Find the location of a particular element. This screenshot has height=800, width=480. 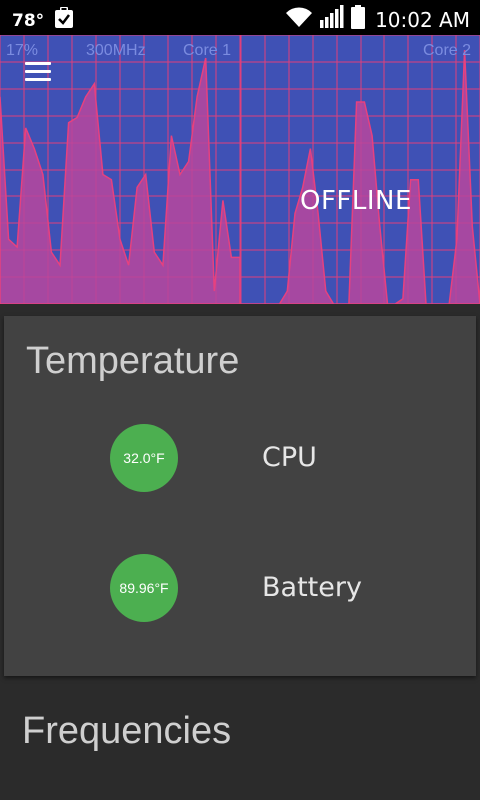

status-bar: 78° 10:02 AM is located at coordinates (240, 17).